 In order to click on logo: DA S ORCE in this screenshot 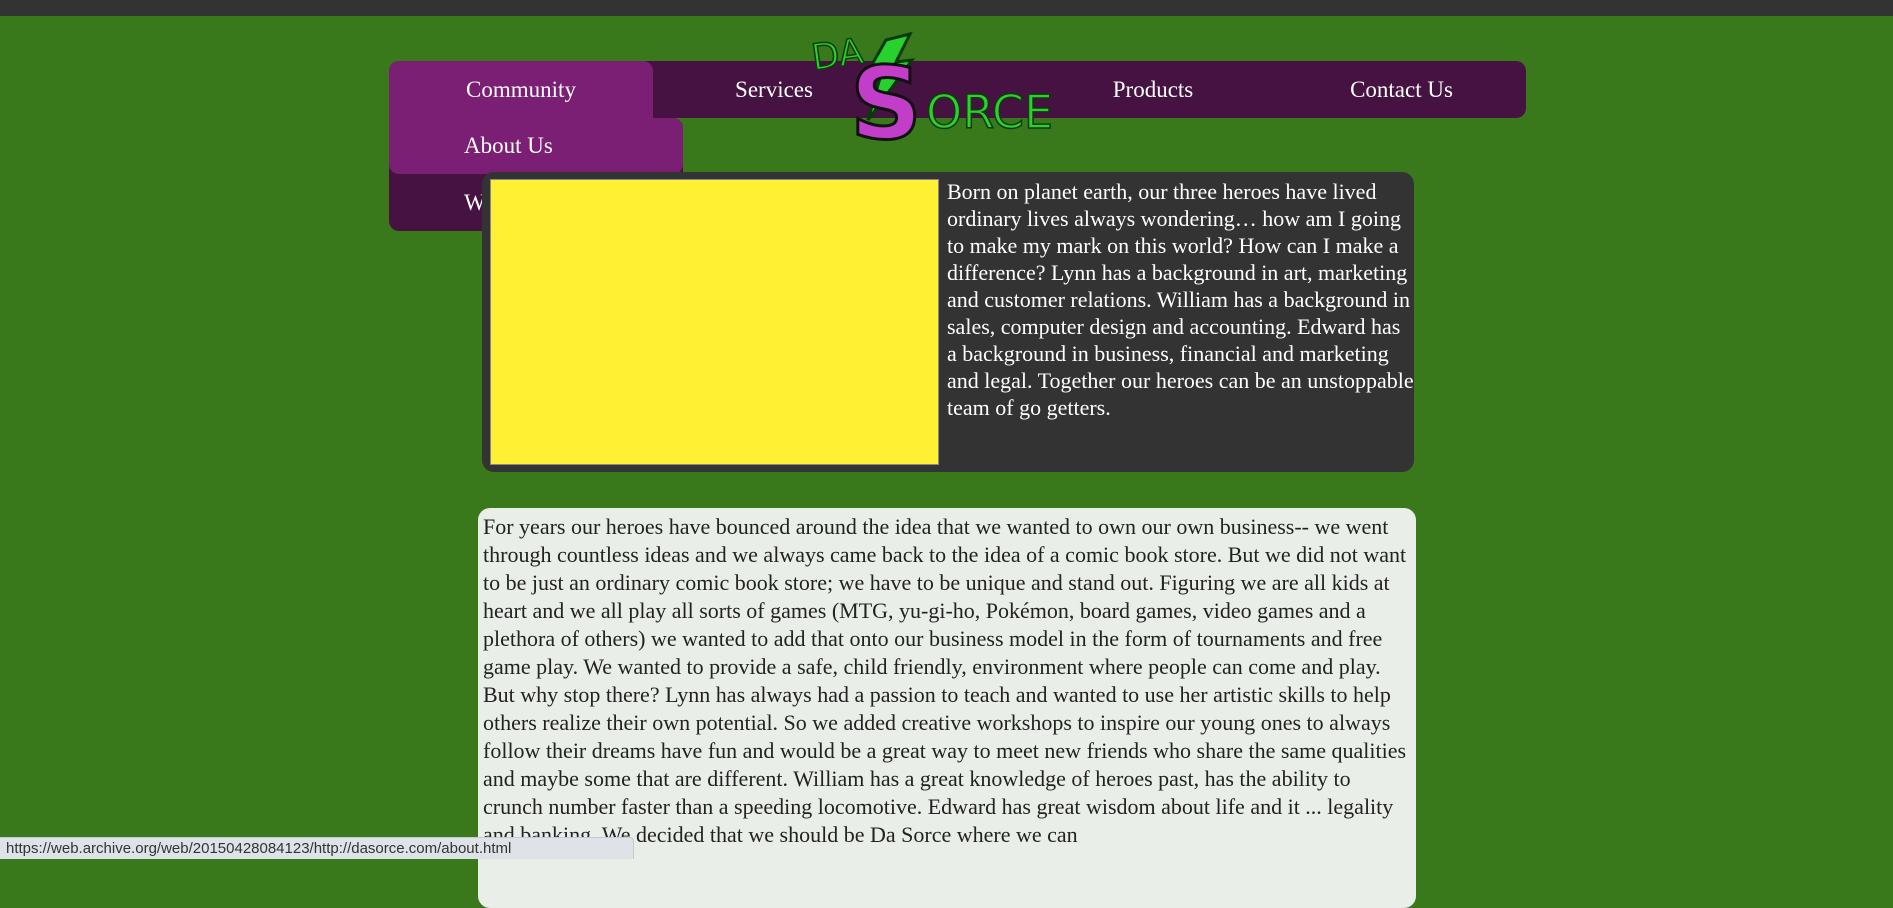, I will do `click(930, 90)`.